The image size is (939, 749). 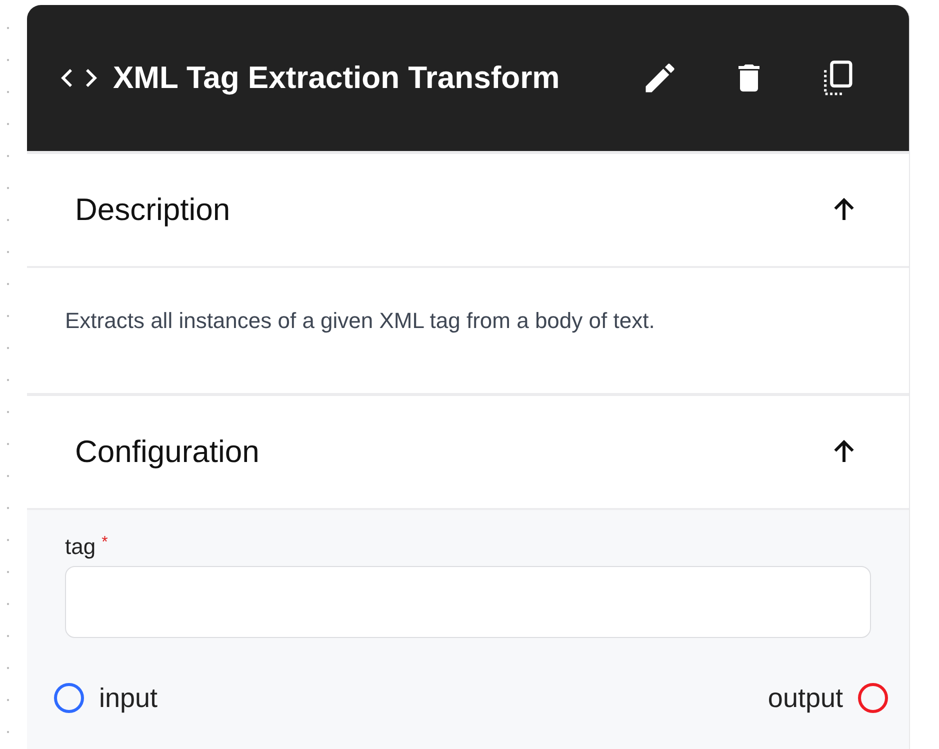 What do you see at coordinates (128, 698) in the screenshot?
I see `port-label: input` at bounding box center [128, 698].